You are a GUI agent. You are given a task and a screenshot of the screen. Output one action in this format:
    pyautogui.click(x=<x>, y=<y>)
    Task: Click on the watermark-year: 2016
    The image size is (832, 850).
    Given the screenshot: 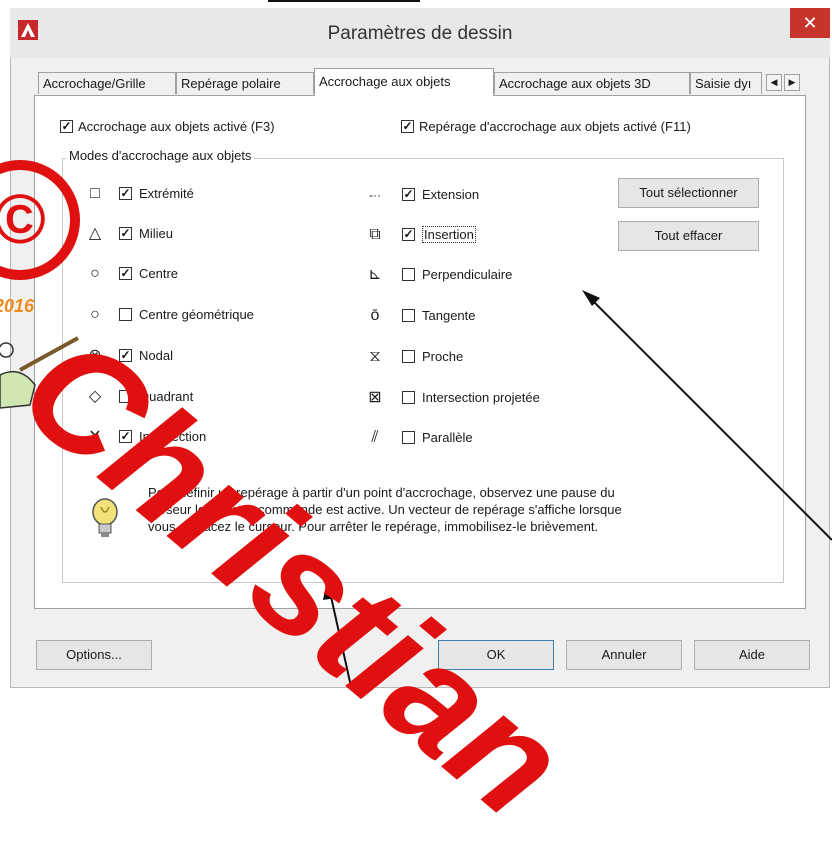 What is the action you would take?
    pyautogui.click(x=17, y=306)
    